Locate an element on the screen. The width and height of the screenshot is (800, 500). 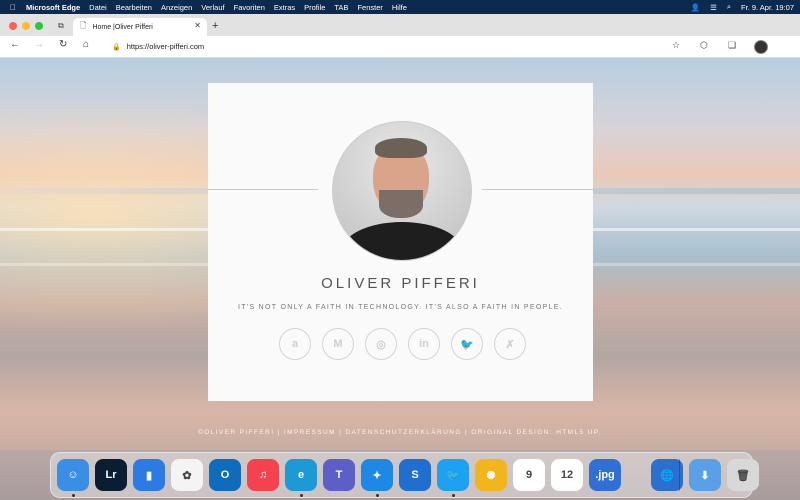
tab-actions-icon: ⧉ is located at coordinates (61, 26).